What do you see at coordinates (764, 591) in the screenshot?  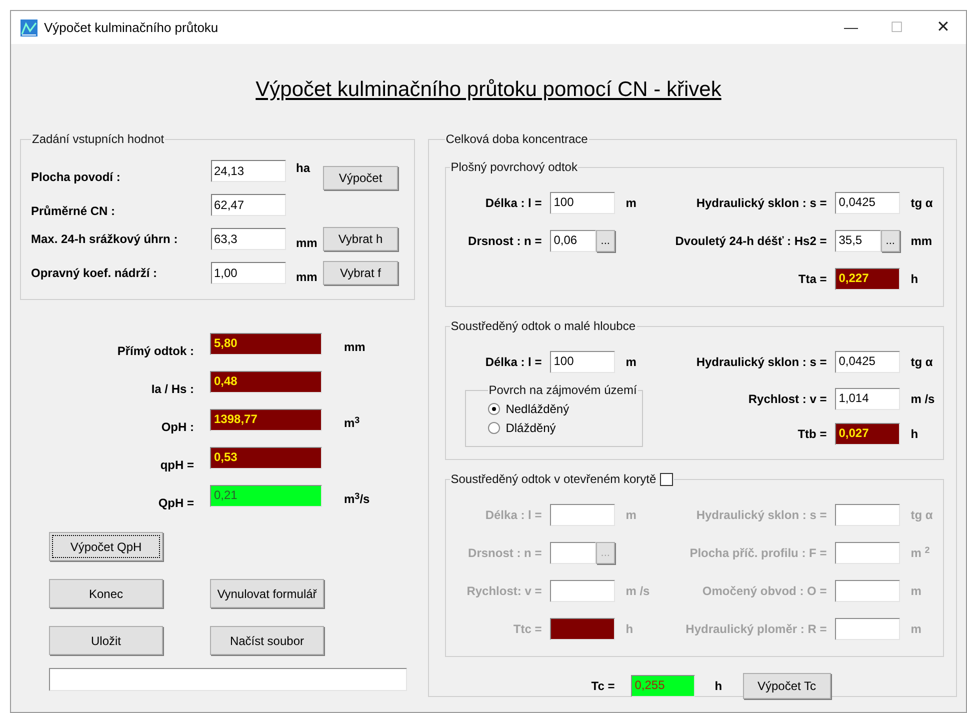 I see `field-label: Omočený obvod : O =` at bounding box center [764, 591].